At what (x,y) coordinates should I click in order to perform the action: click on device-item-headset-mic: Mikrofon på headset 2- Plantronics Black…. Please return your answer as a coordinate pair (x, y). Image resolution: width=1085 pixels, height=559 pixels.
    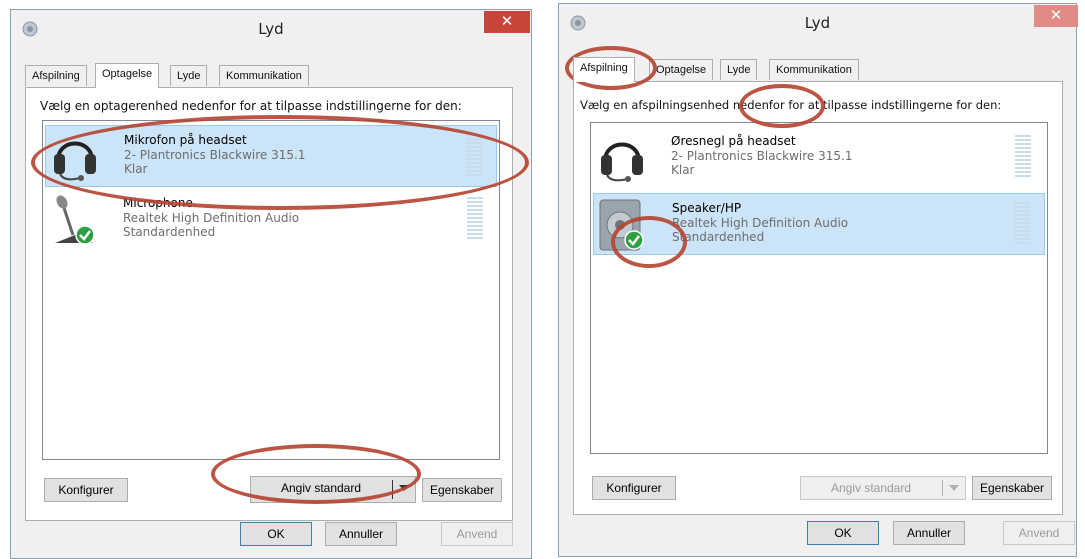
    Looking at the image, I should click on (271, 156).